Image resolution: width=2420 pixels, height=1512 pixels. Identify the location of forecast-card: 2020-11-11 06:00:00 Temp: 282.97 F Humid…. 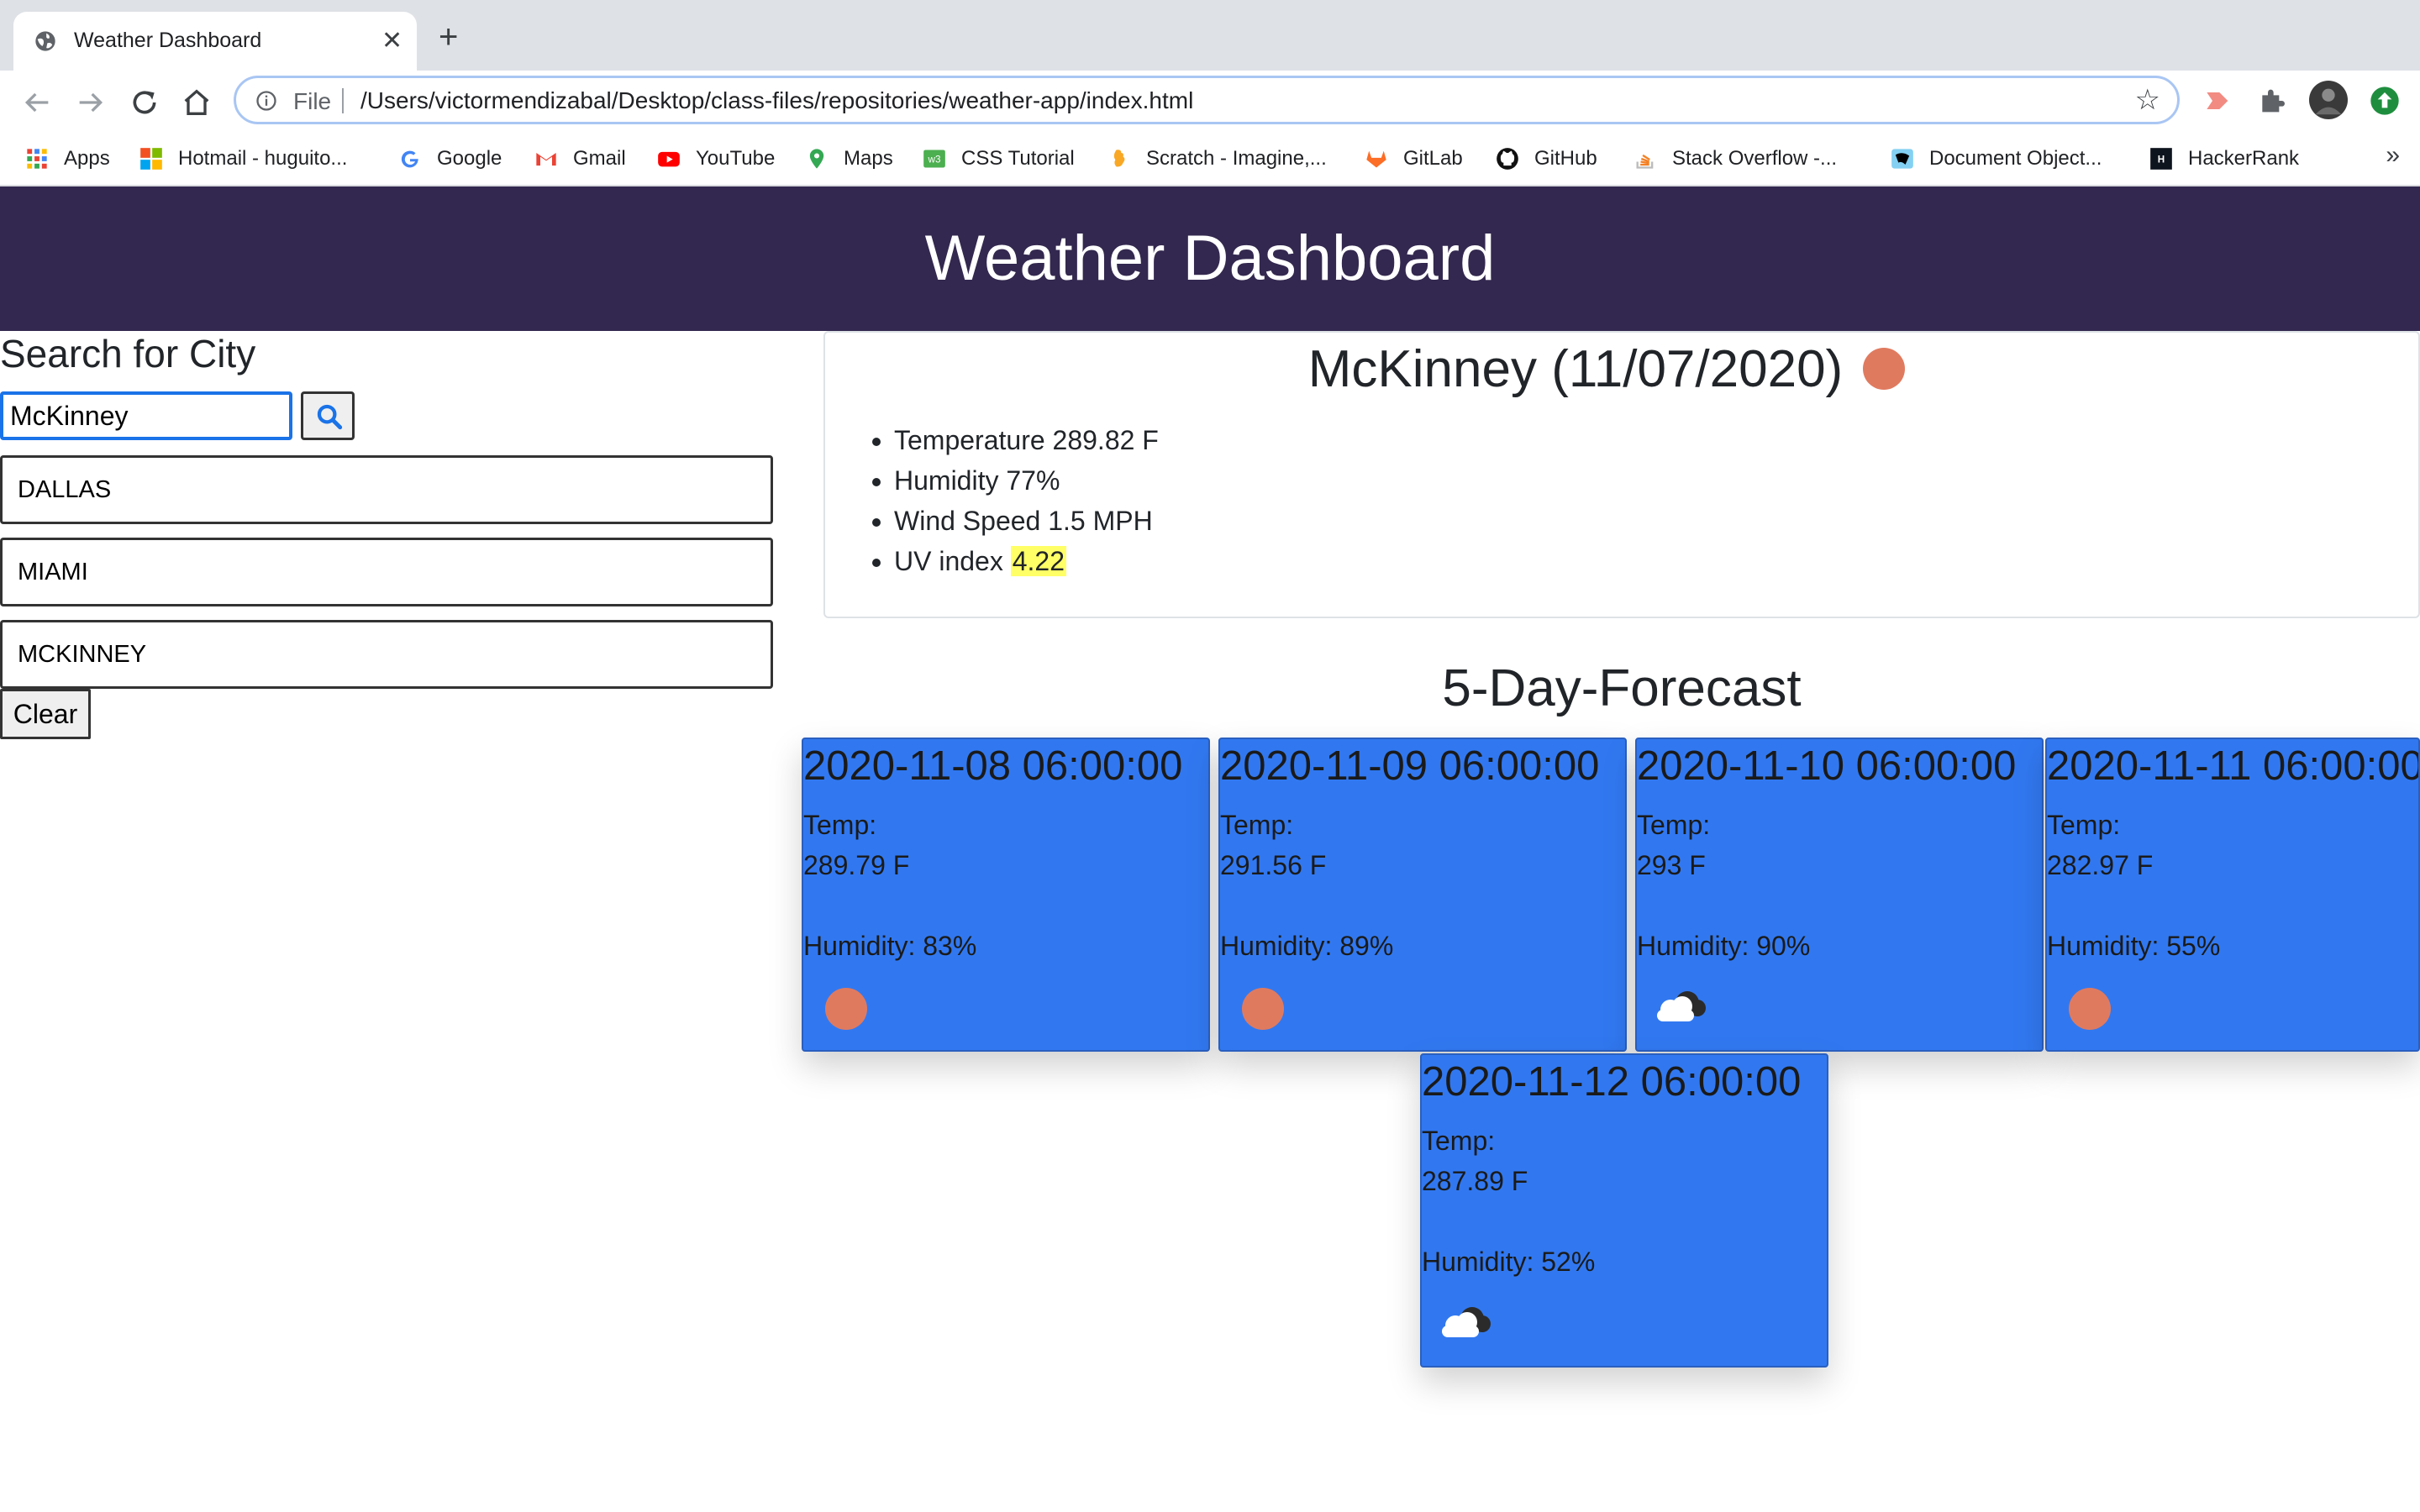
(2232, 895).